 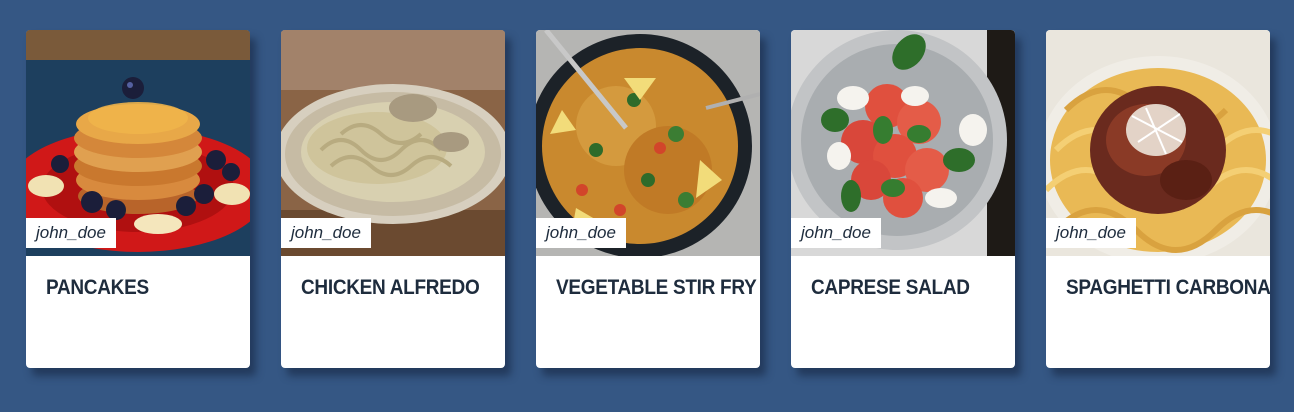 What do you see at coordinates (1158, 199) in the screenshot?
I see `recipe-card-spaghetti-carbonara: john_doe SPAGHETTI CARBONARA` at bounding box center [1158, 199].